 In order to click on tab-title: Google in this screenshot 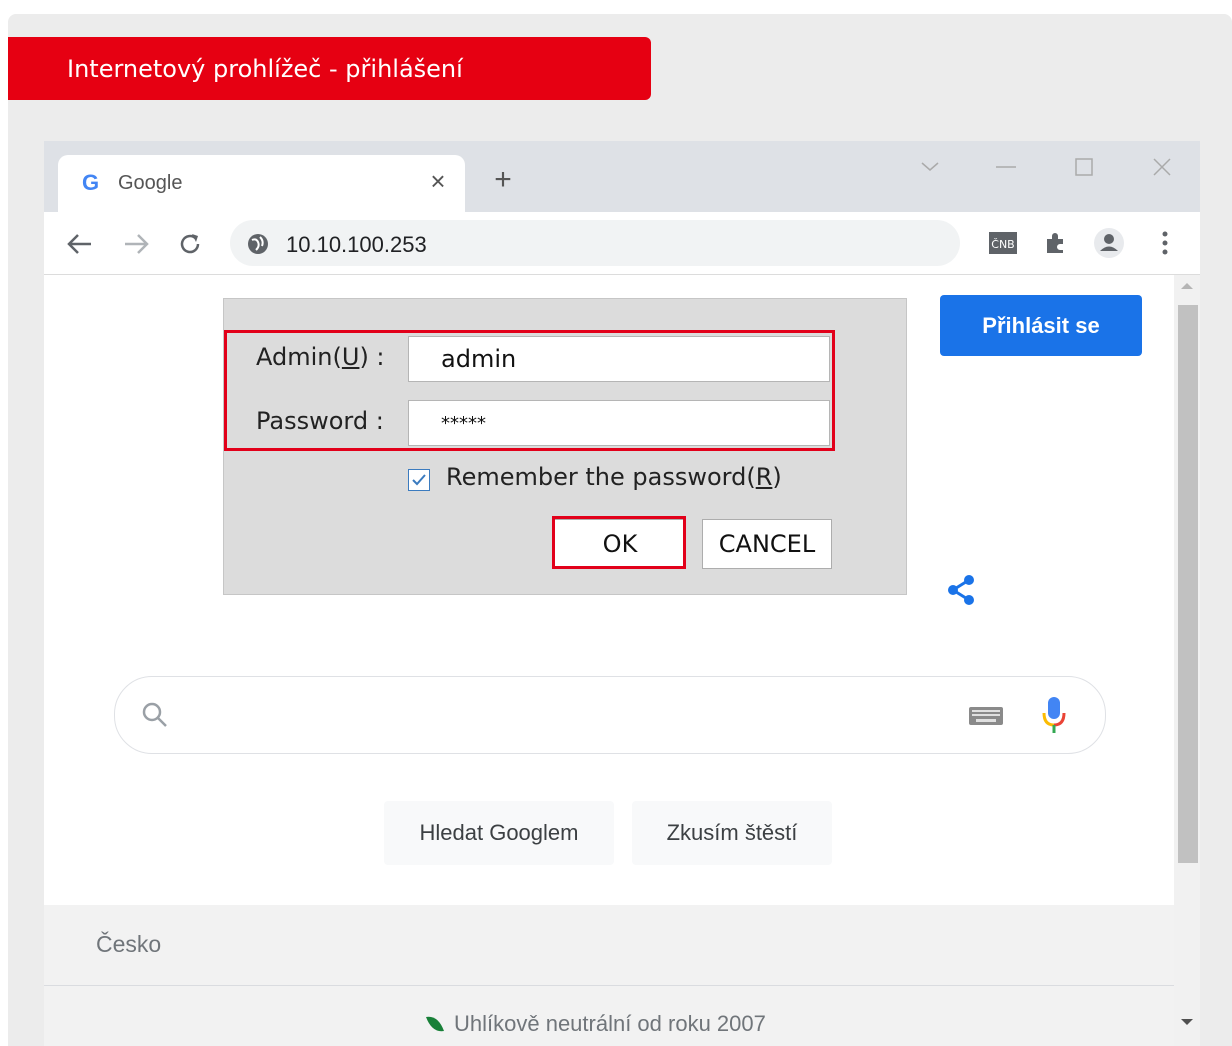, I will do `click(150, 183)`.